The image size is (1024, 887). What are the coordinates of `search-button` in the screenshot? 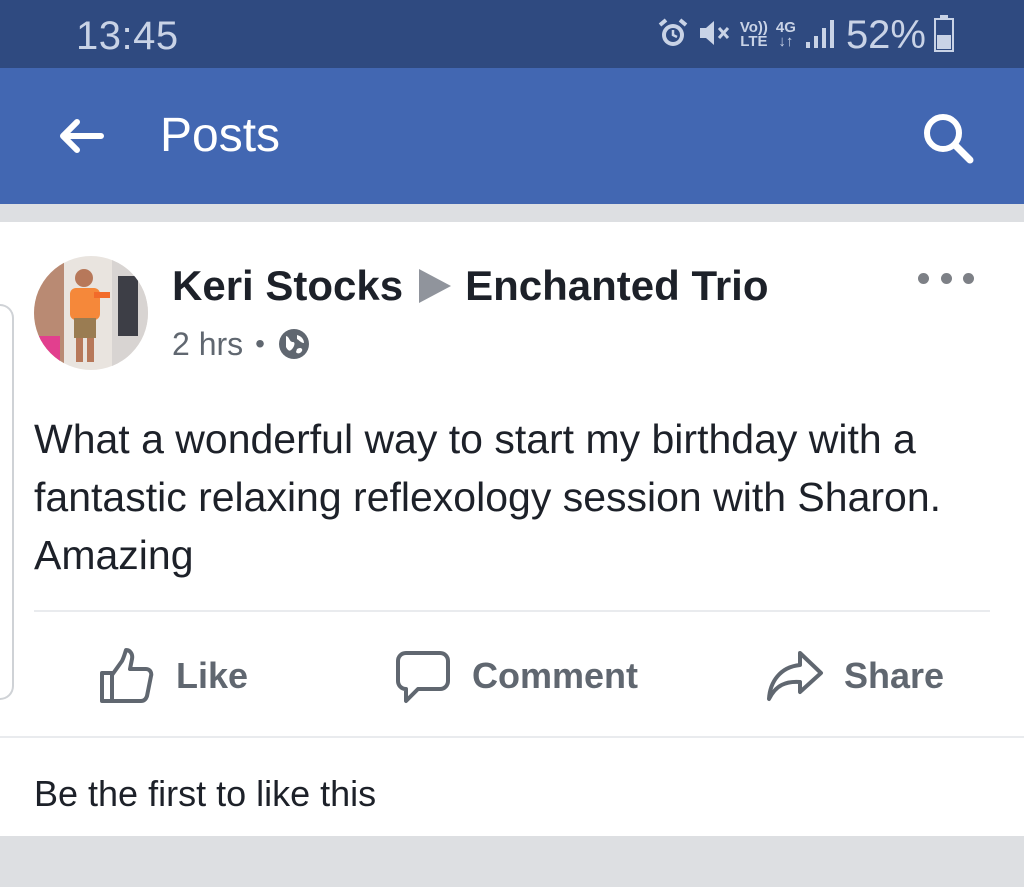 It's located at (948, 138).